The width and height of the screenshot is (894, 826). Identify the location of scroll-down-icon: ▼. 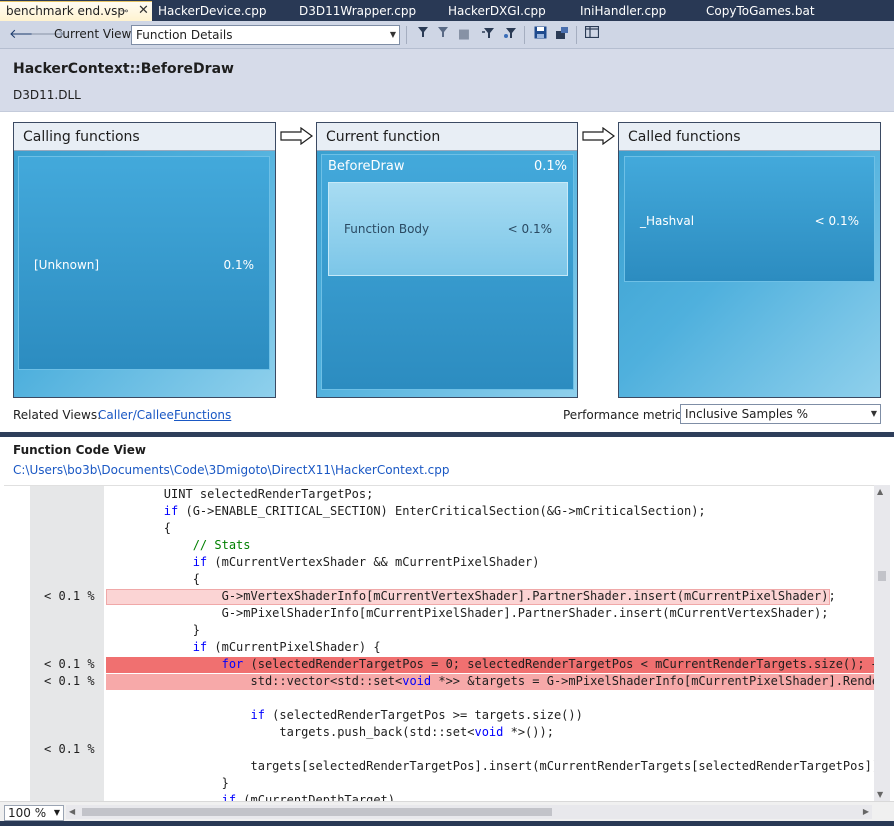
(880, 794).